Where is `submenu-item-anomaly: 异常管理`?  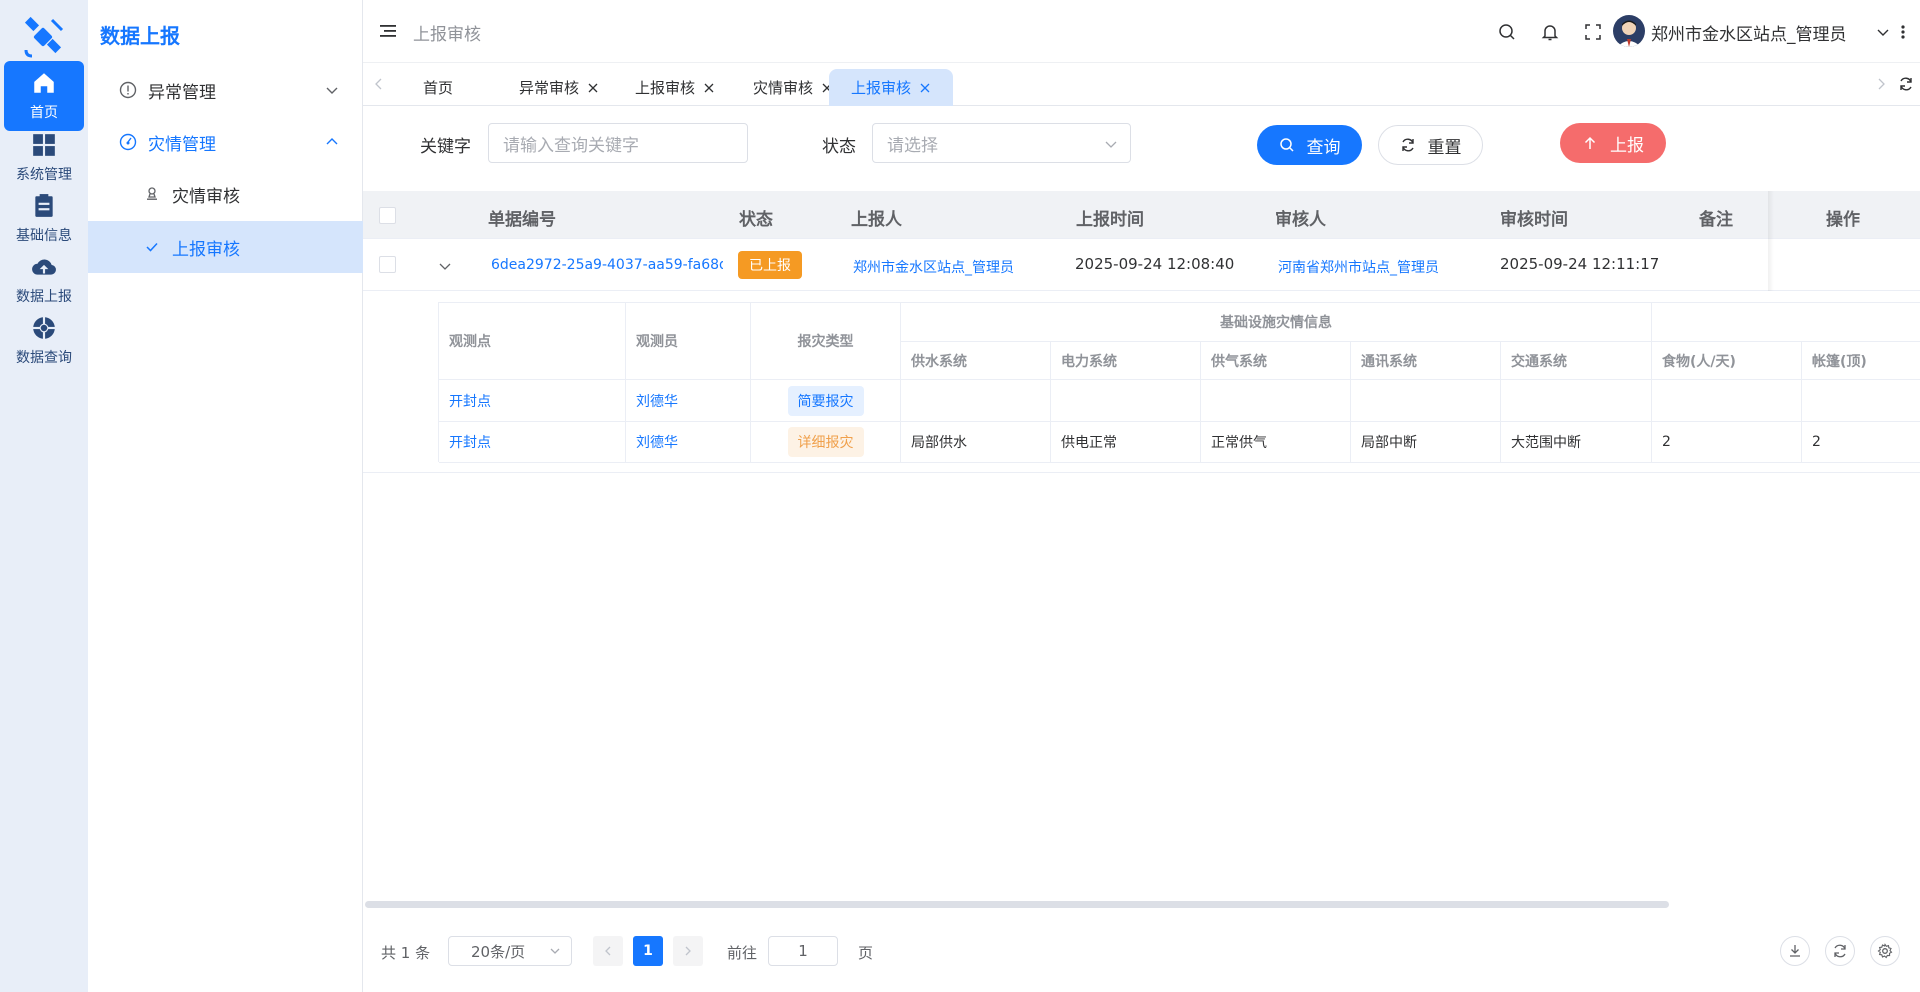
submenu-item-anomaly: 异常管理 is located at coordinates (225, 90).